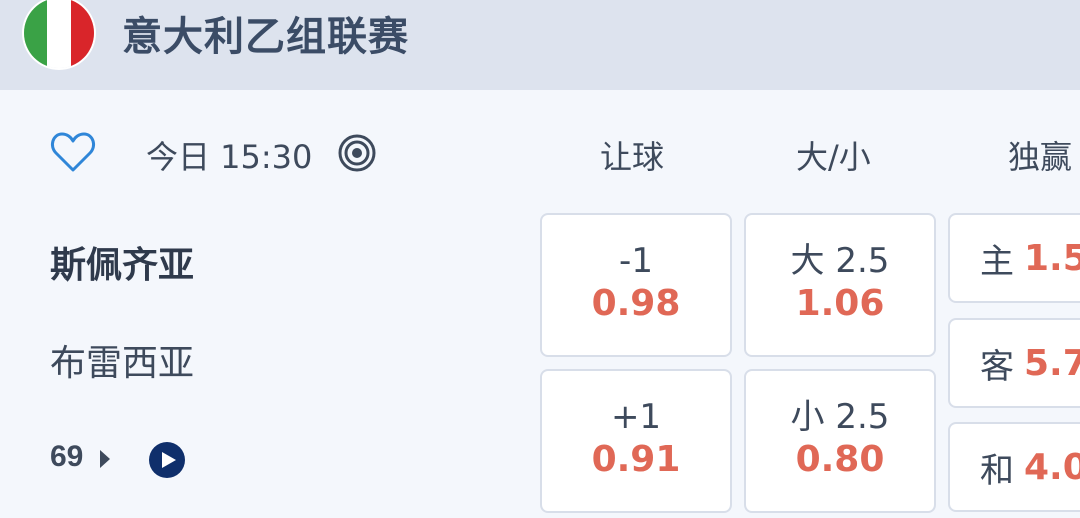  What do you see at coordinates (66, 457) in the screenshot?
I see `more-markets-count: 69` at bounding box center [66, 457].